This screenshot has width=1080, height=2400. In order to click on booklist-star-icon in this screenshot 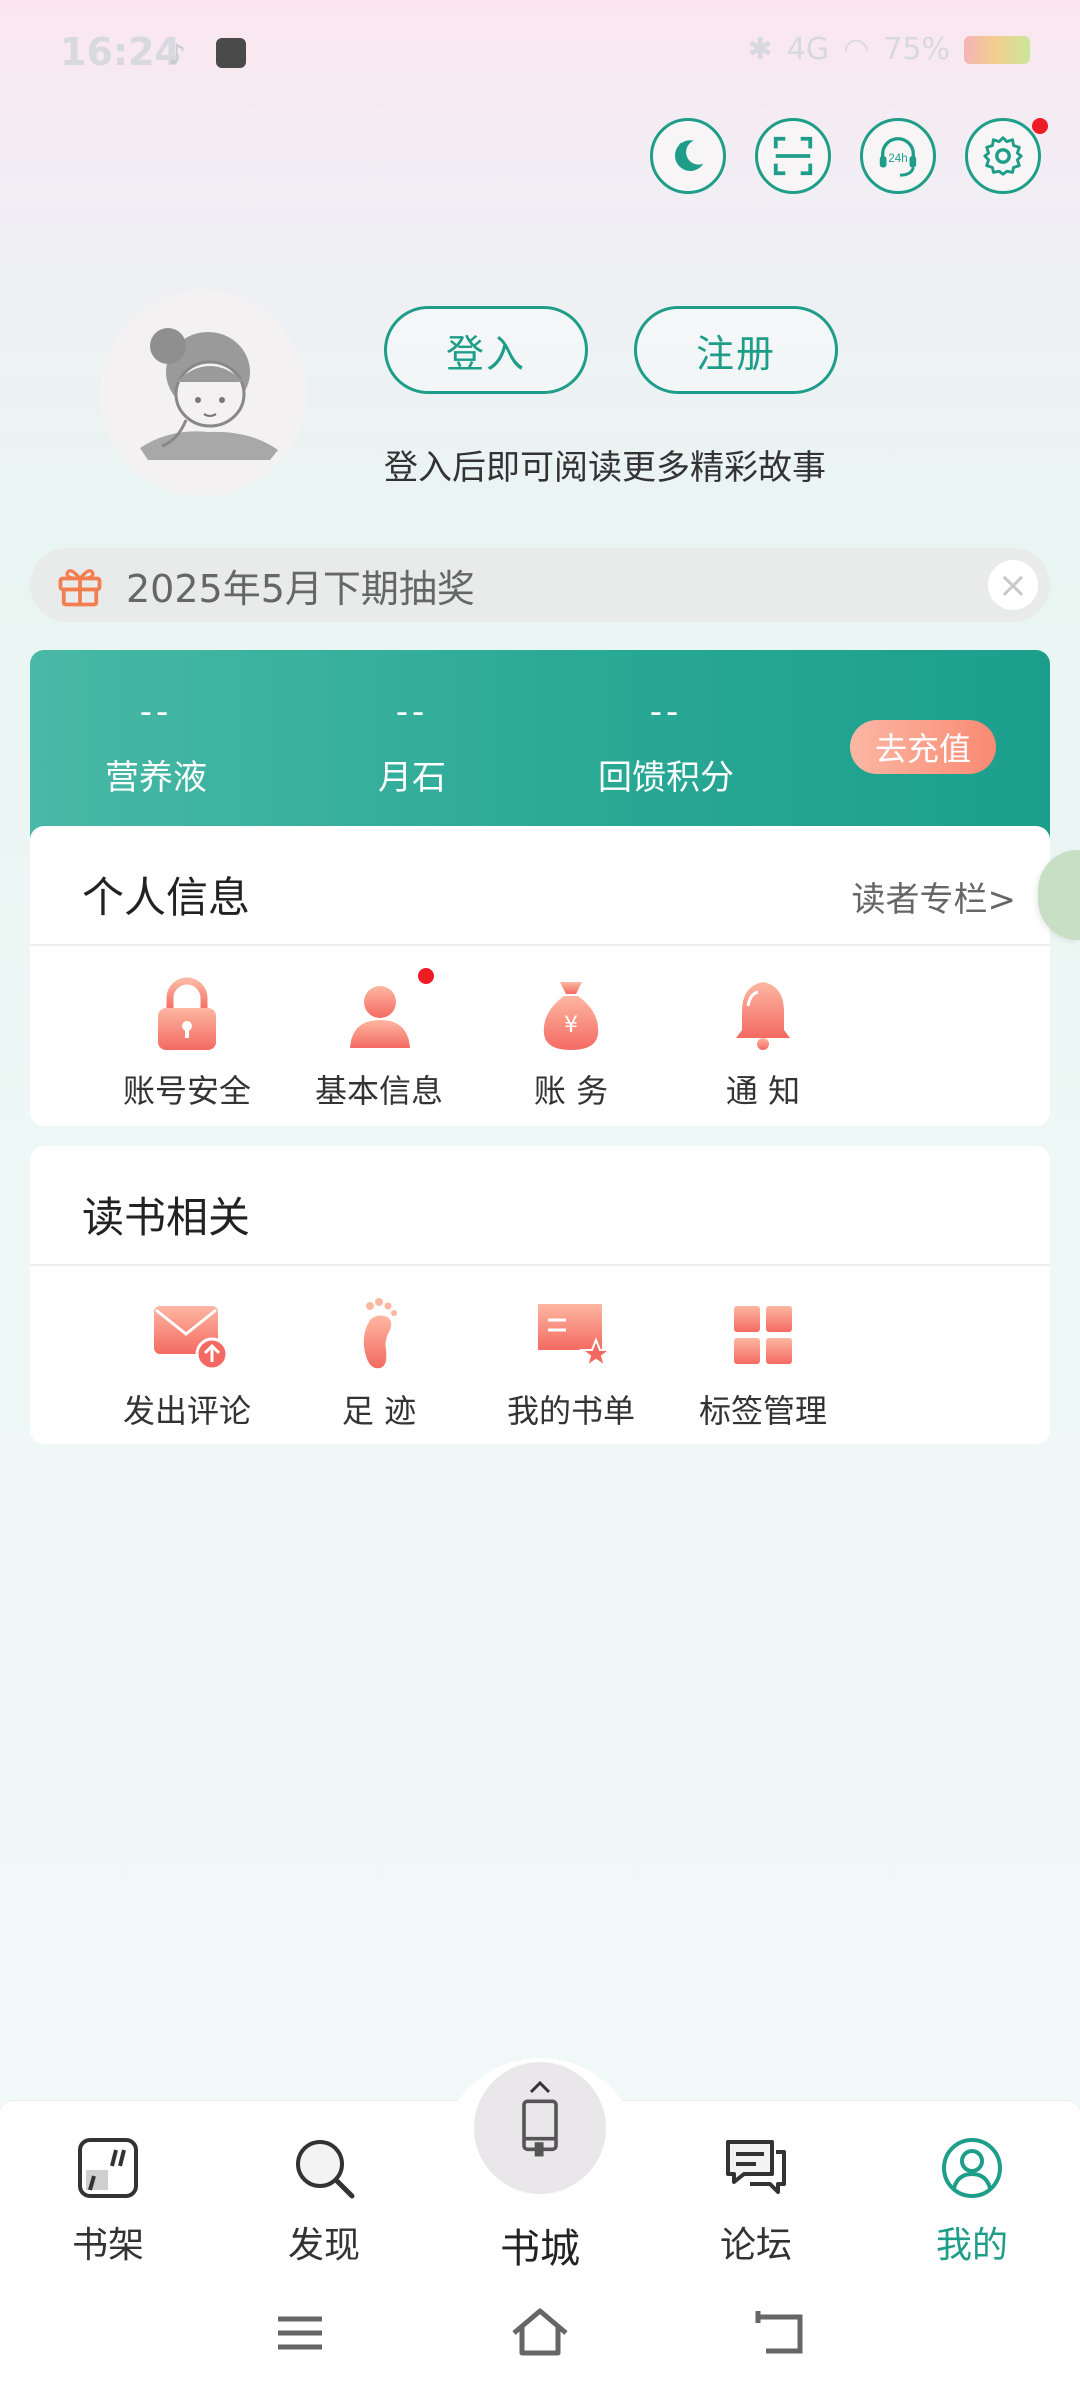, I will do `click(575, 1336)`.